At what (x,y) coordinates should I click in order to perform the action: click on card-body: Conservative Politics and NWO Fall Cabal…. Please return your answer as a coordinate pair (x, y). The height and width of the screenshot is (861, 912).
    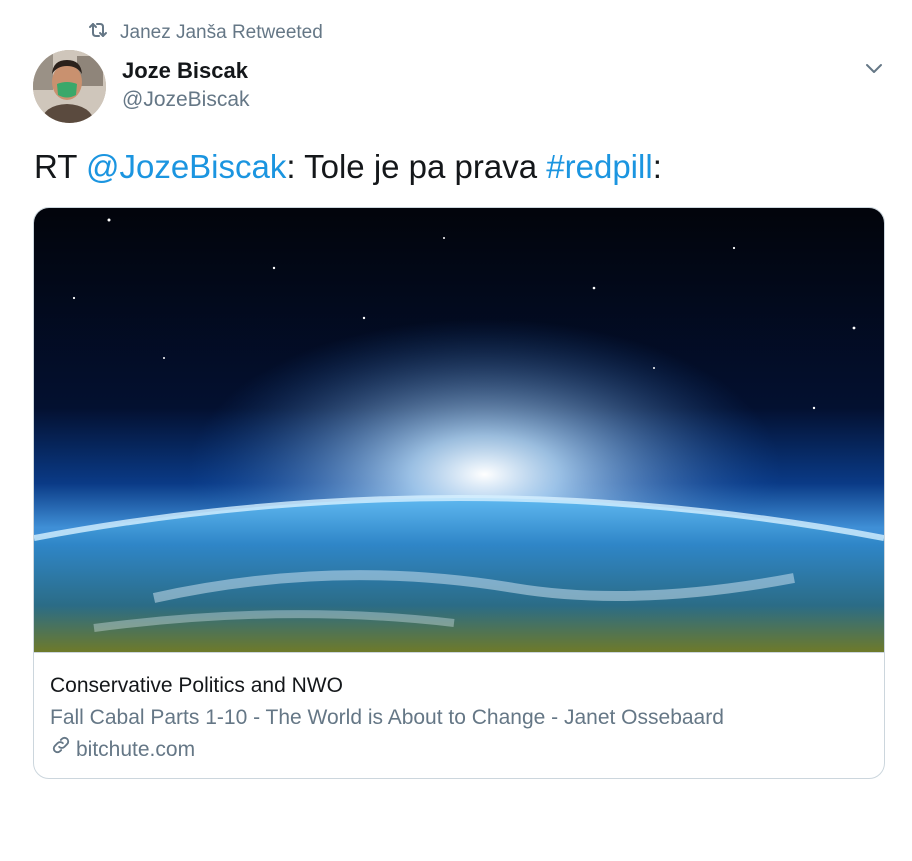
    Looking at the image, I should click on (459, 718).